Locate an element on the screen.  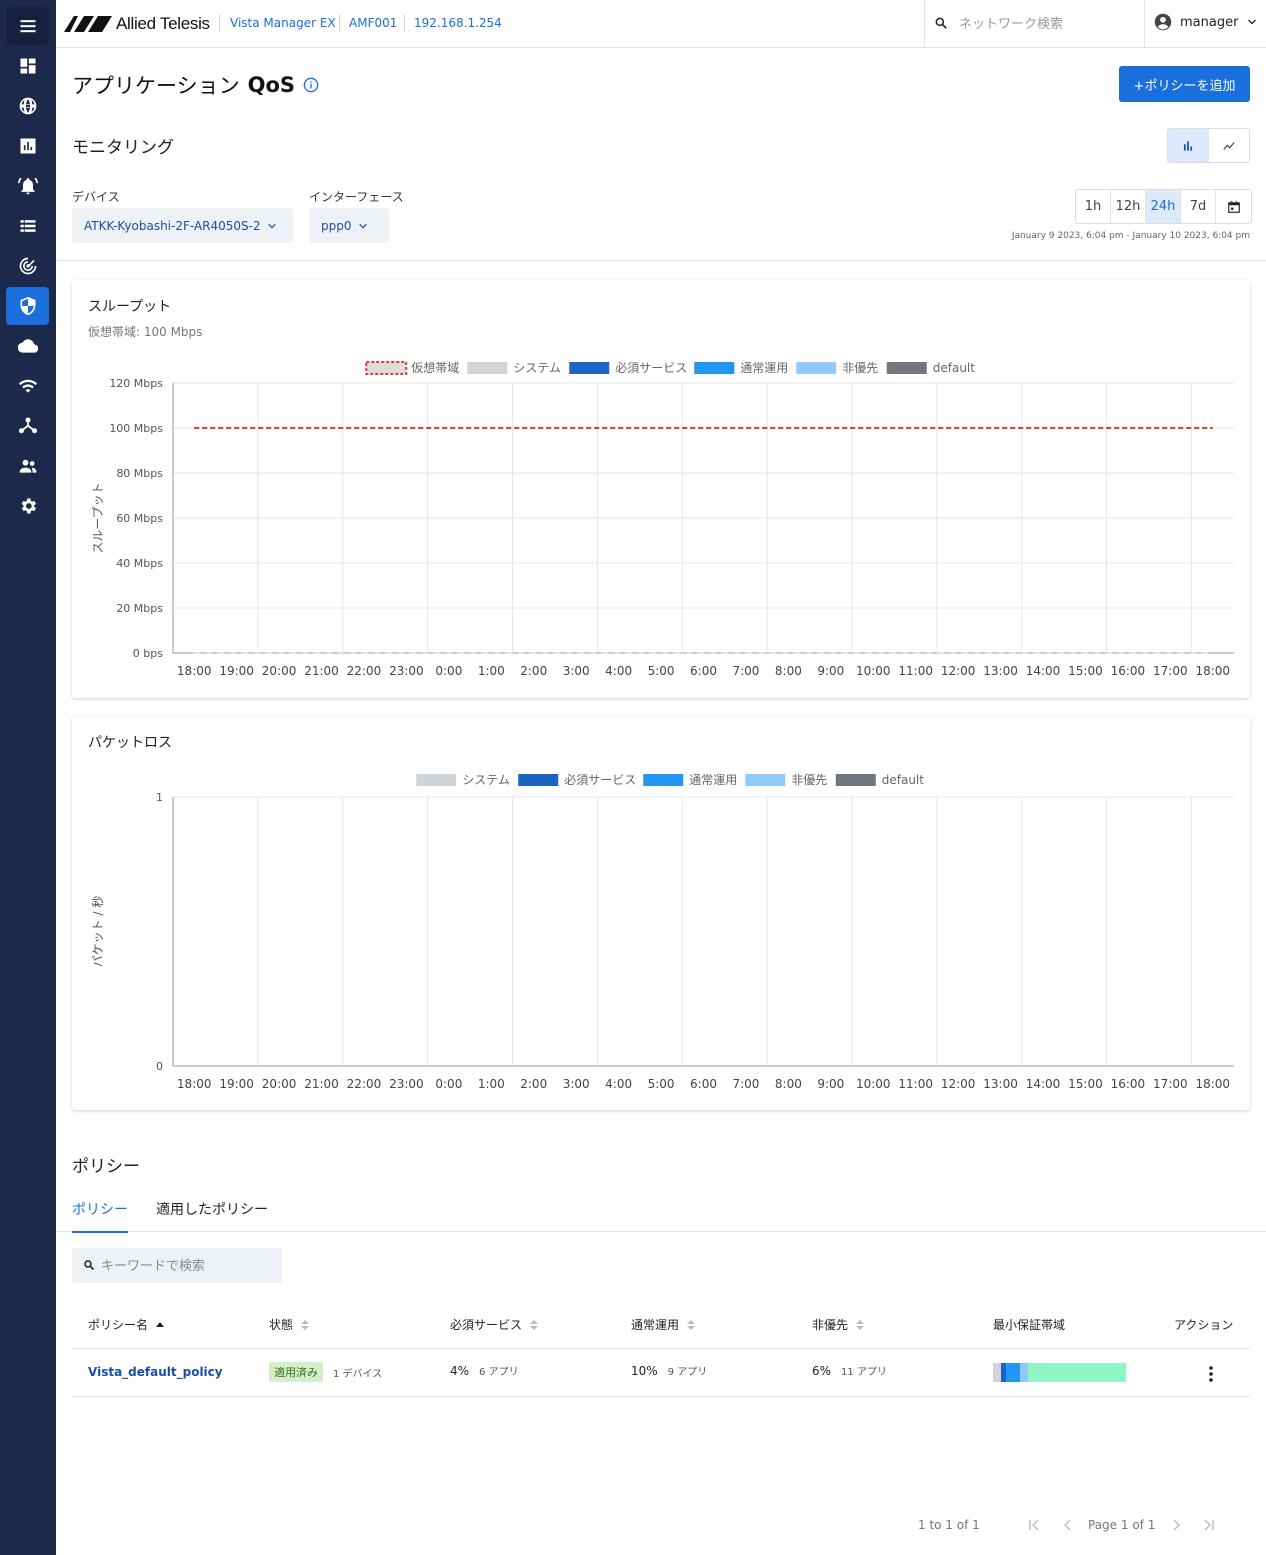
dashboard-icon is located at coordinates (27, 66).